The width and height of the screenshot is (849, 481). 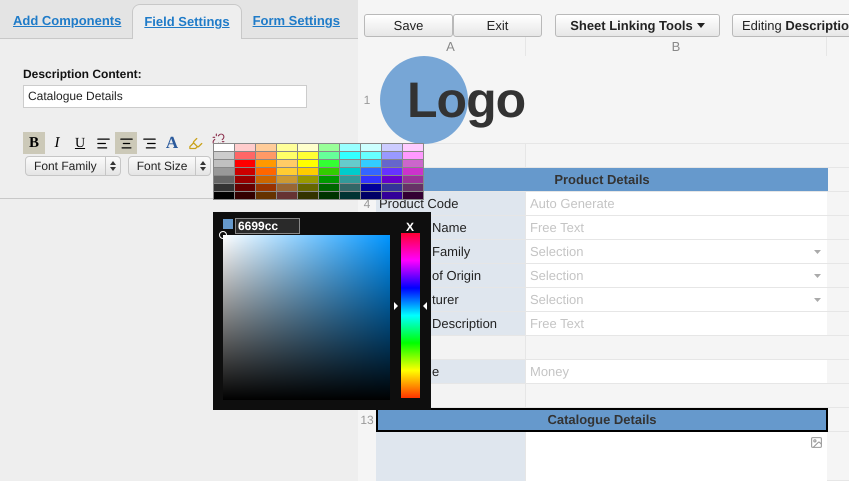 I want to click on hue-slider-thumb, so click(x=410, y=306).